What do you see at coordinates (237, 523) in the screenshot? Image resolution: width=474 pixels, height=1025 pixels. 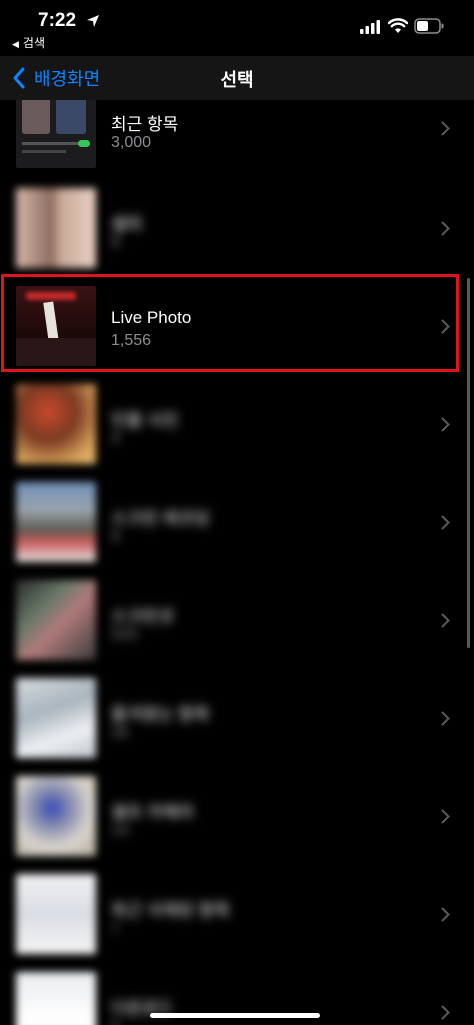 I see `album-row-screen-recordings: 스크린 레코딩 9` at bounding box center [237, 523].